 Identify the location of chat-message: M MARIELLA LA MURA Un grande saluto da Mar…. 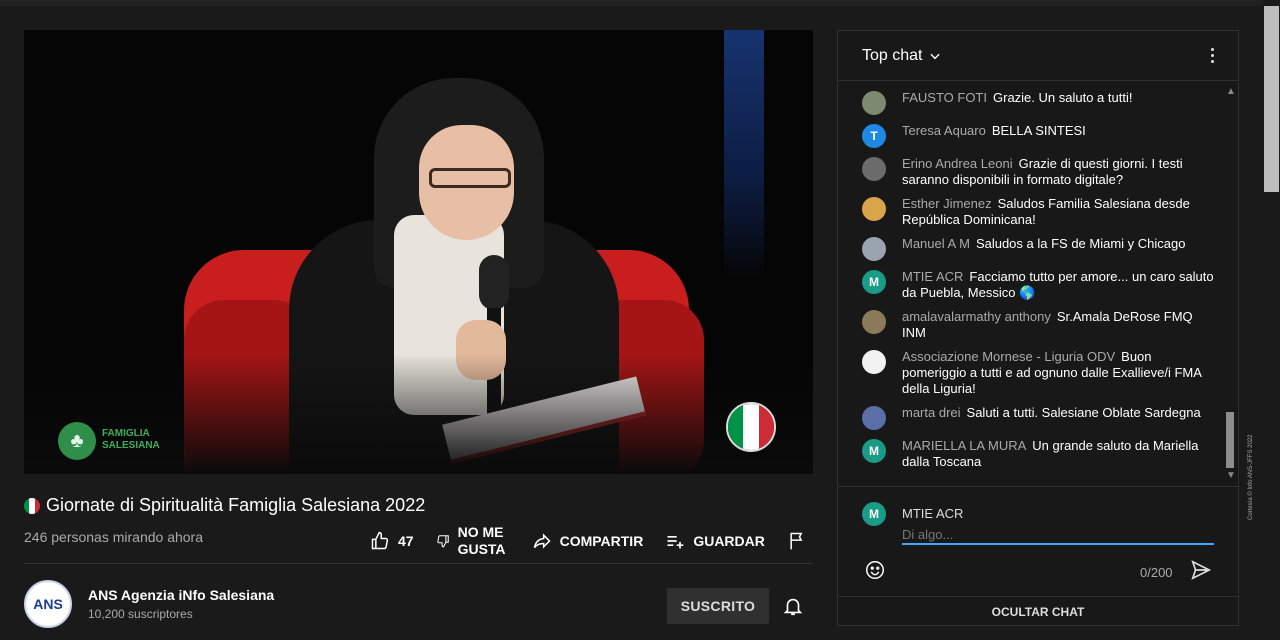
(1038, 454).